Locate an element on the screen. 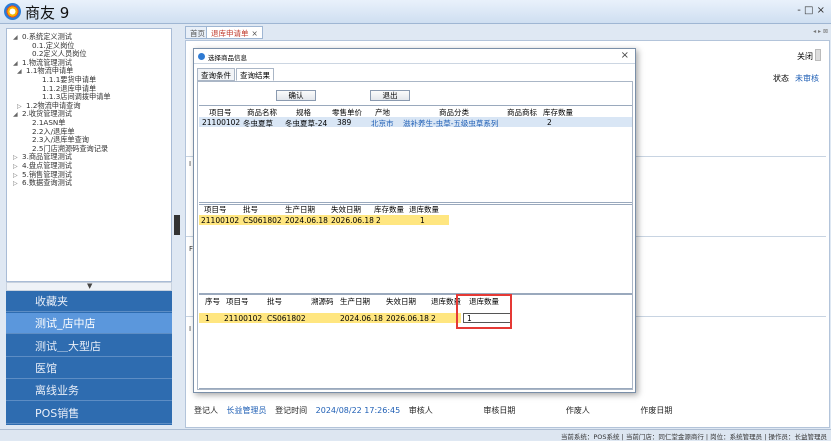  app-title: 商友 9 is located at coordinates (47, 13).